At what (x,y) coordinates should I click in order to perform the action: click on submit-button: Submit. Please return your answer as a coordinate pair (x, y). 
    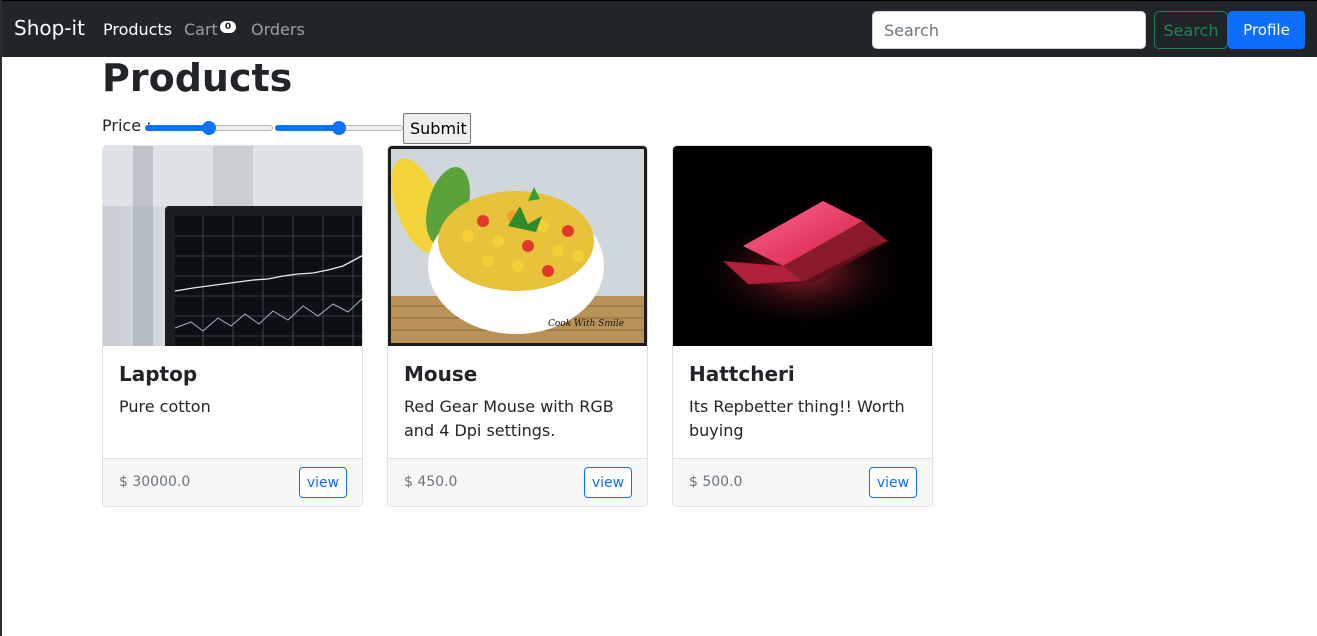
    Looking at the image, I should click on (437, 128).